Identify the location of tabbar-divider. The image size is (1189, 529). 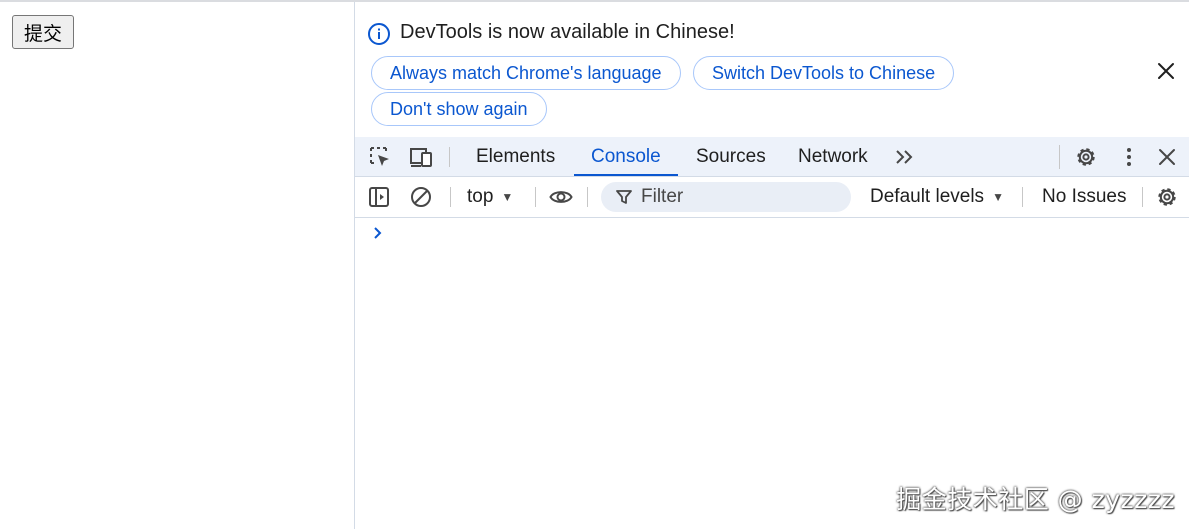
(449, 157).